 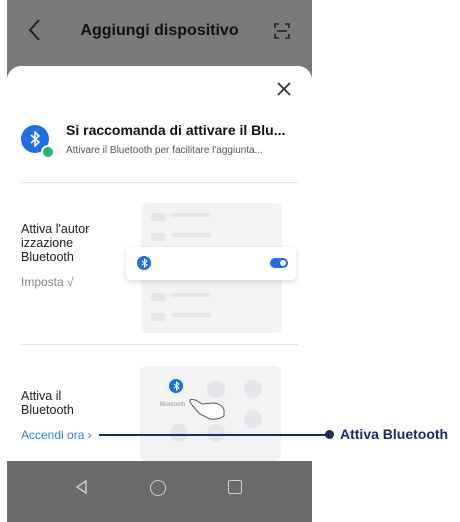 I want to click on settings-link: Imposta √, so click(x=47, y=282).